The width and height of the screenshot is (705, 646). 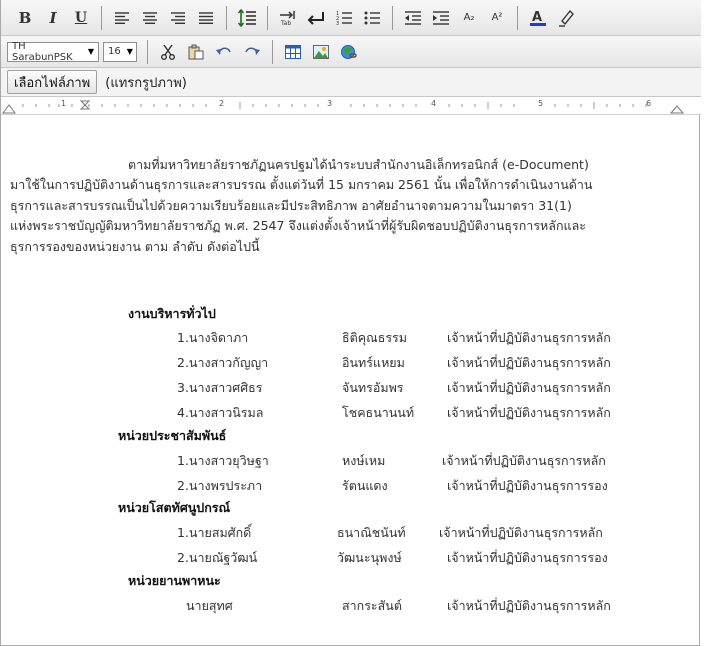 What do you see at coordinates (222, 103) in the screenshot?
I see `ruler-mark: 2` at bounding box center [222, 103].